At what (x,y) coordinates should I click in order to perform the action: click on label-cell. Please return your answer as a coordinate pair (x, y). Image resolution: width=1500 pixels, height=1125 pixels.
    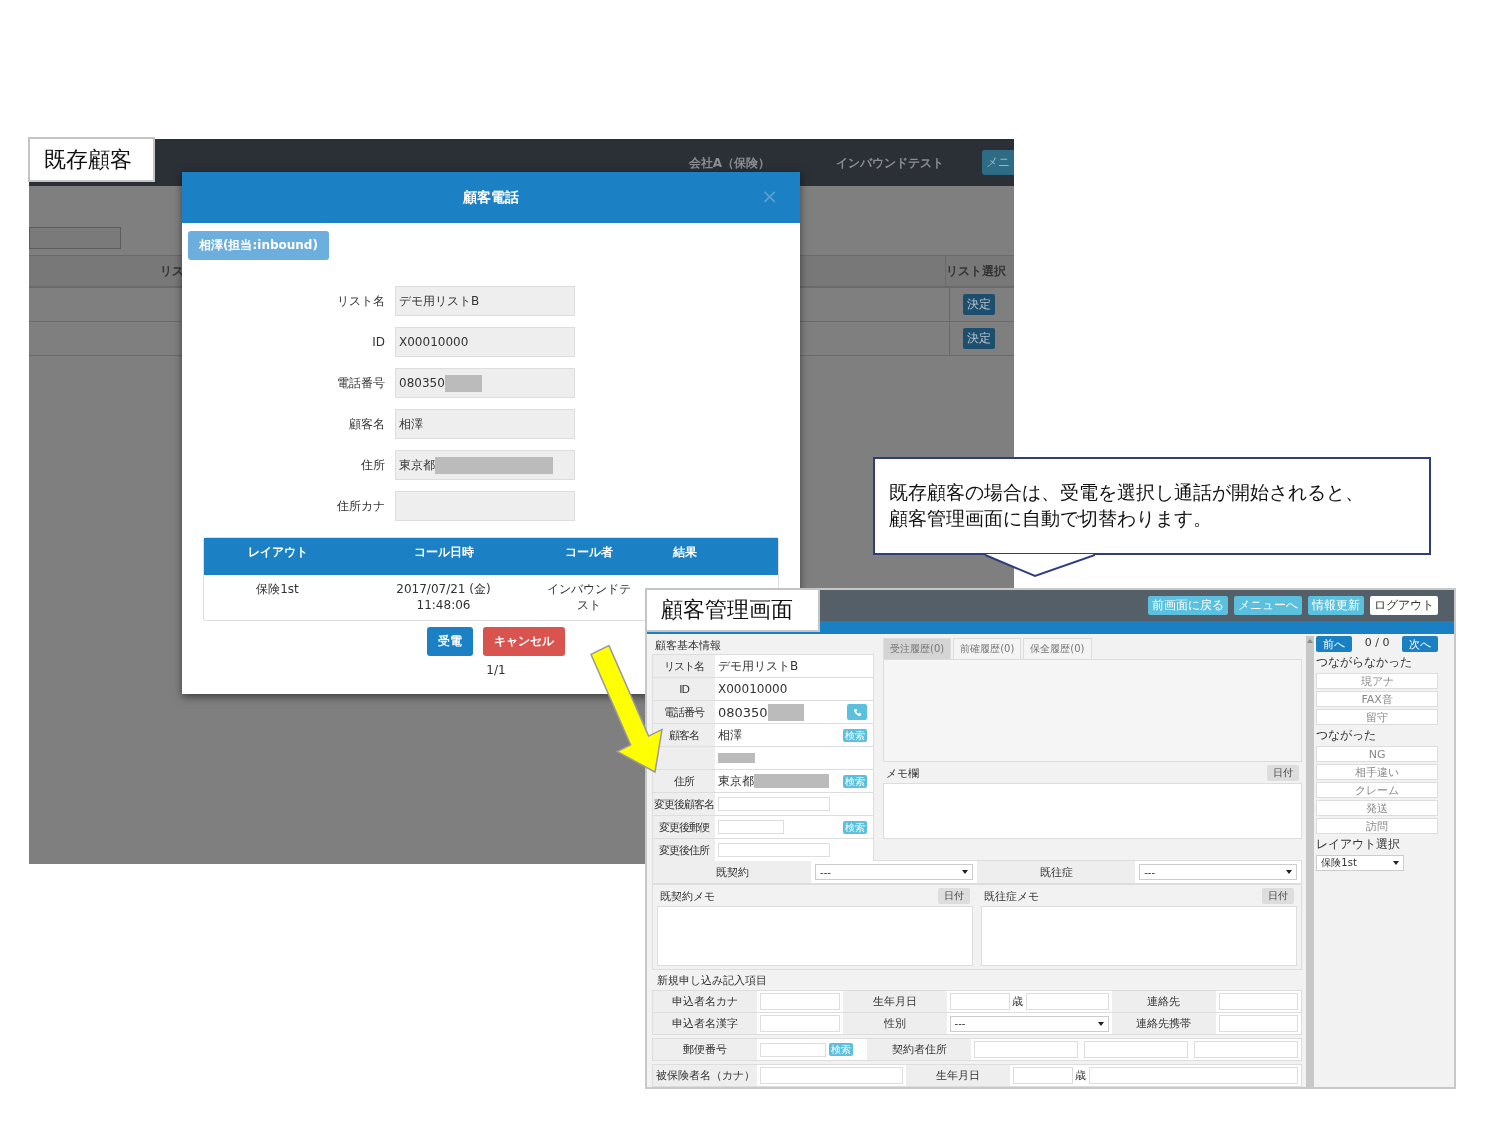
    Looking at the image, I should click on (684, 758).